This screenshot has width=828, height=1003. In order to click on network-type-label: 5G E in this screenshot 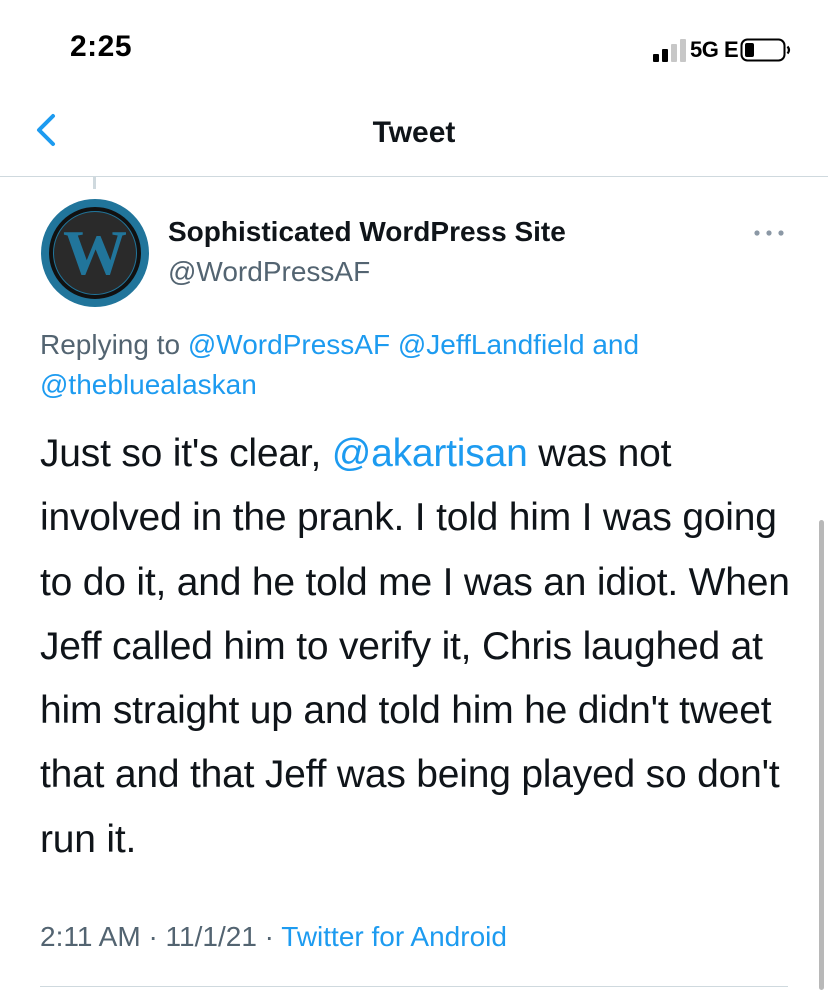, I will do `click(714, 49)`.